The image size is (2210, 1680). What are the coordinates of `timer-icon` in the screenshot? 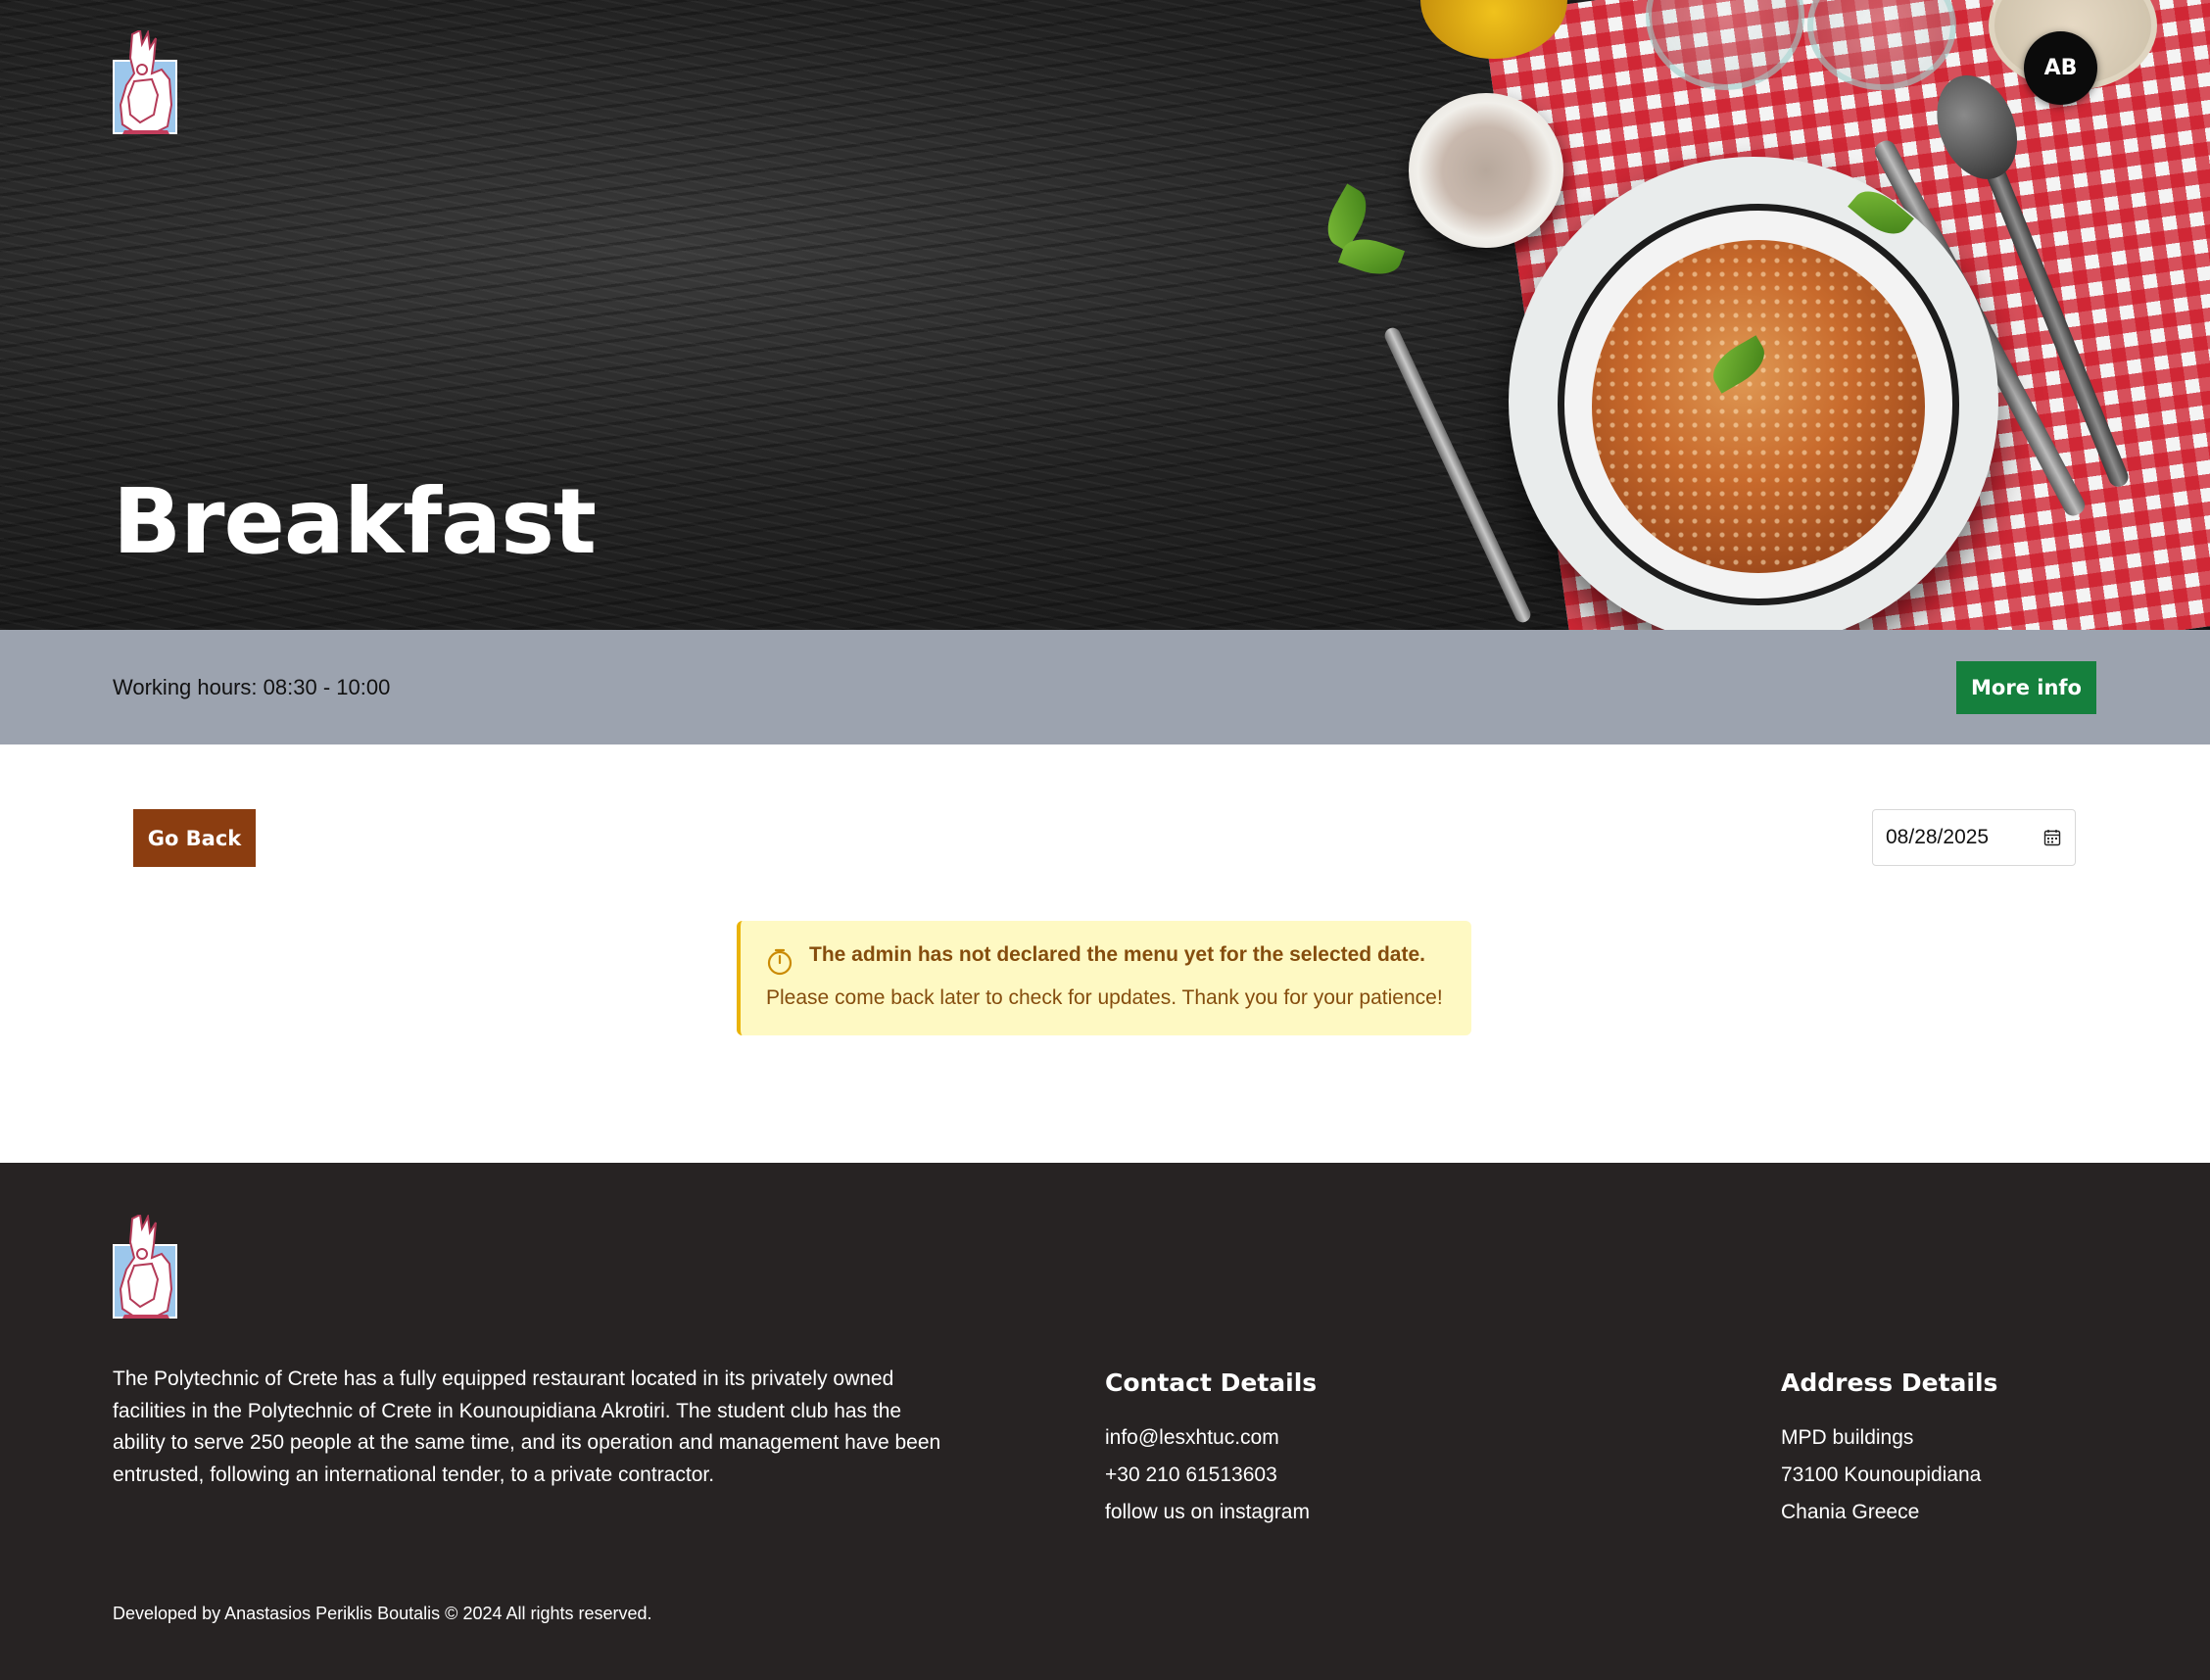 It's located at (780, 962).